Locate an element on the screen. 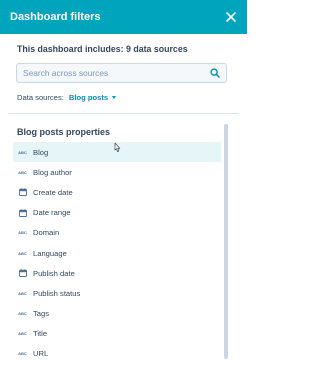 The height and width of the screenshot is (370, 320). property-label: Blog is located at coordinates (41, 152).